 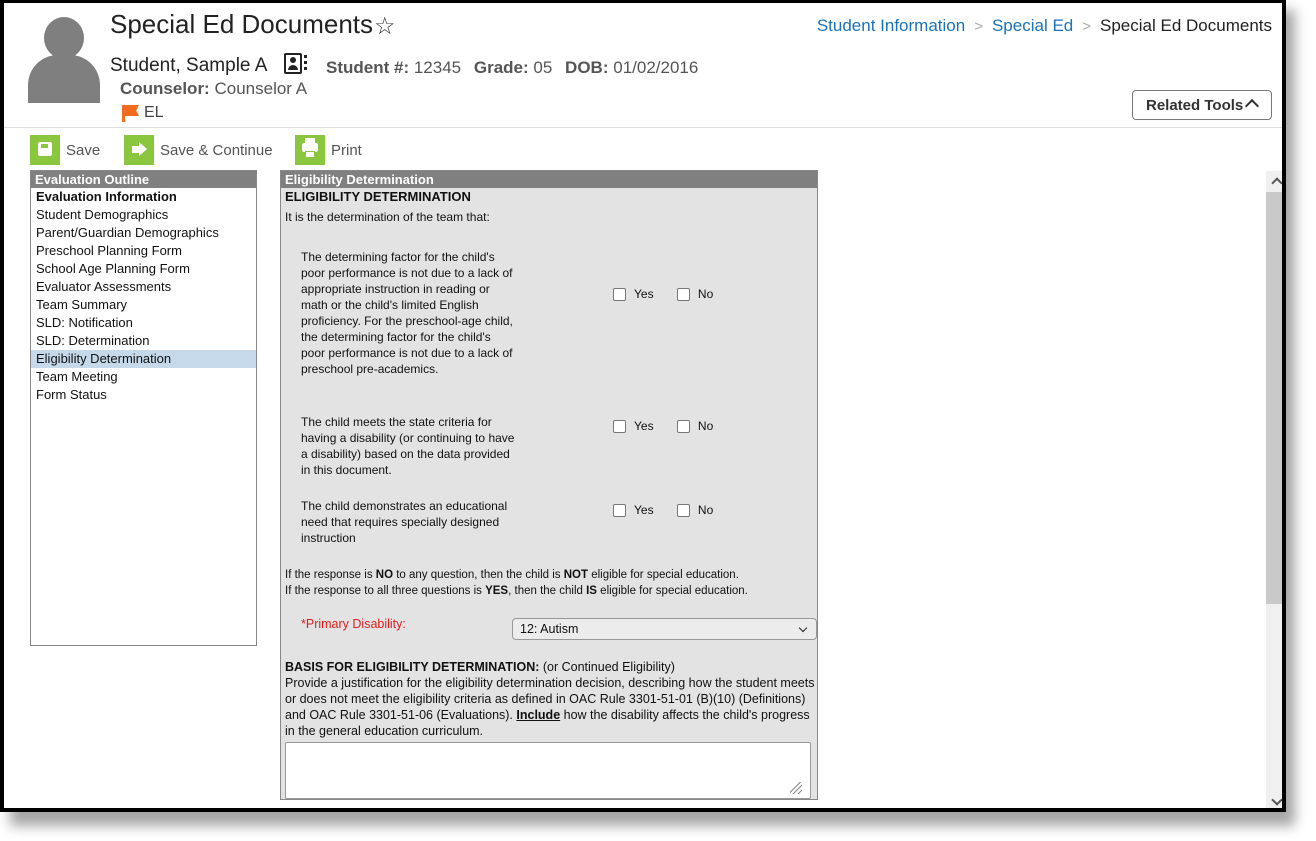 What do you see at coordinates (683, 426) in the screenshot?
I see `question-2-no-checkbox` at bounding box center [683, 426].